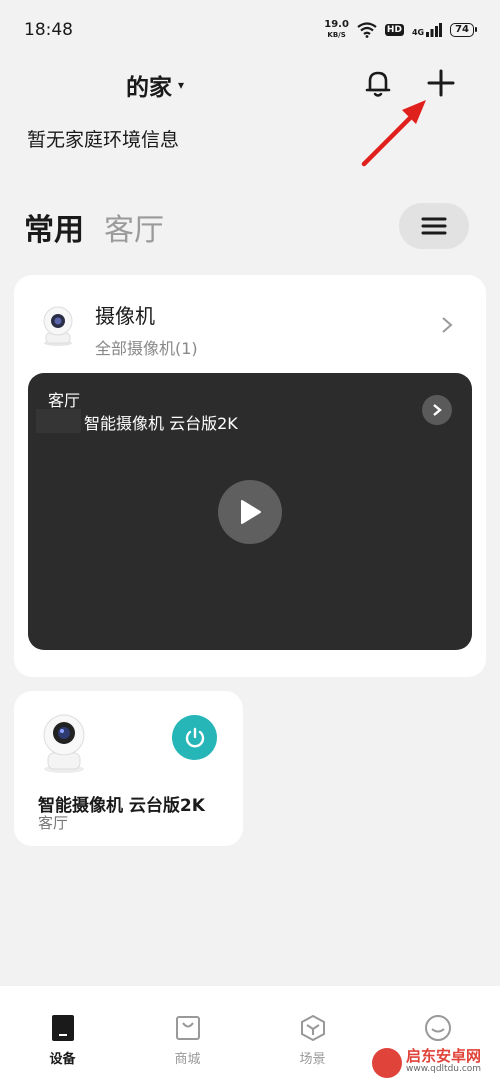 This screenshot has height=1084, width=500. I want to click on nav-item-shop: 商城, so click(187, 1035).